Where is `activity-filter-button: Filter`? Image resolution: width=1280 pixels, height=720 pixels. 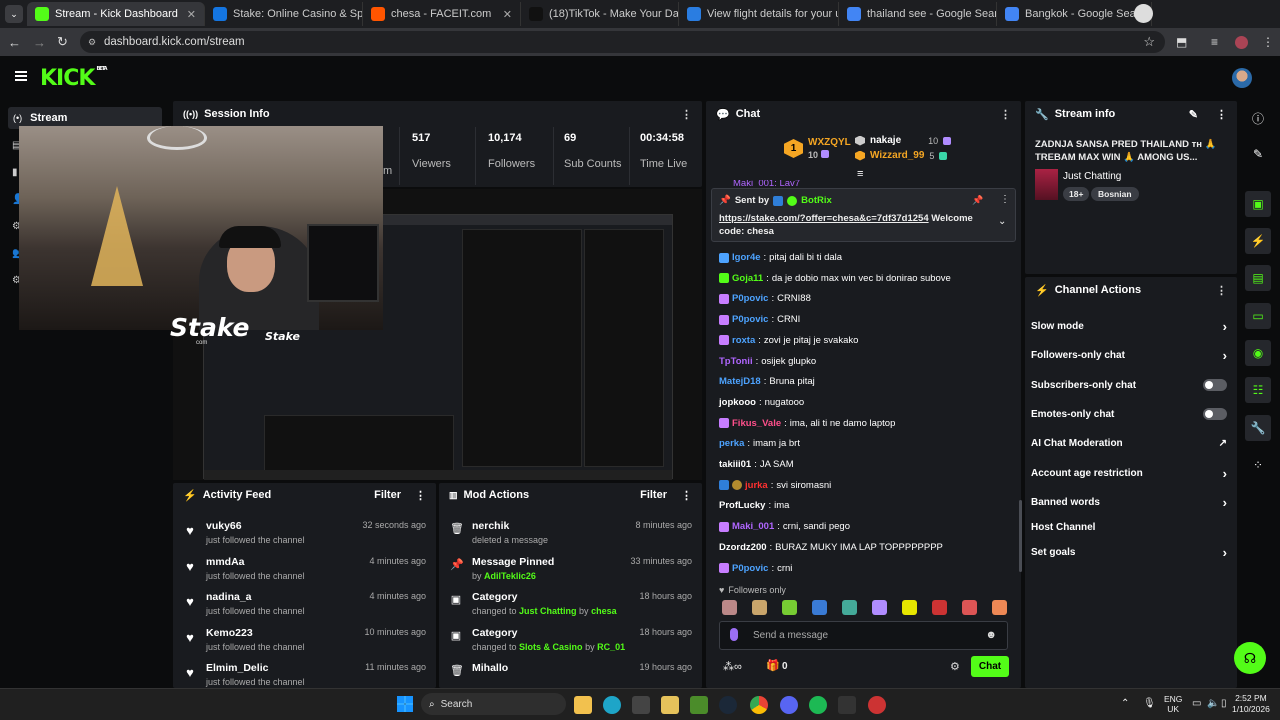
activity-filter-button: Filter is located at coordinates (387, 495).